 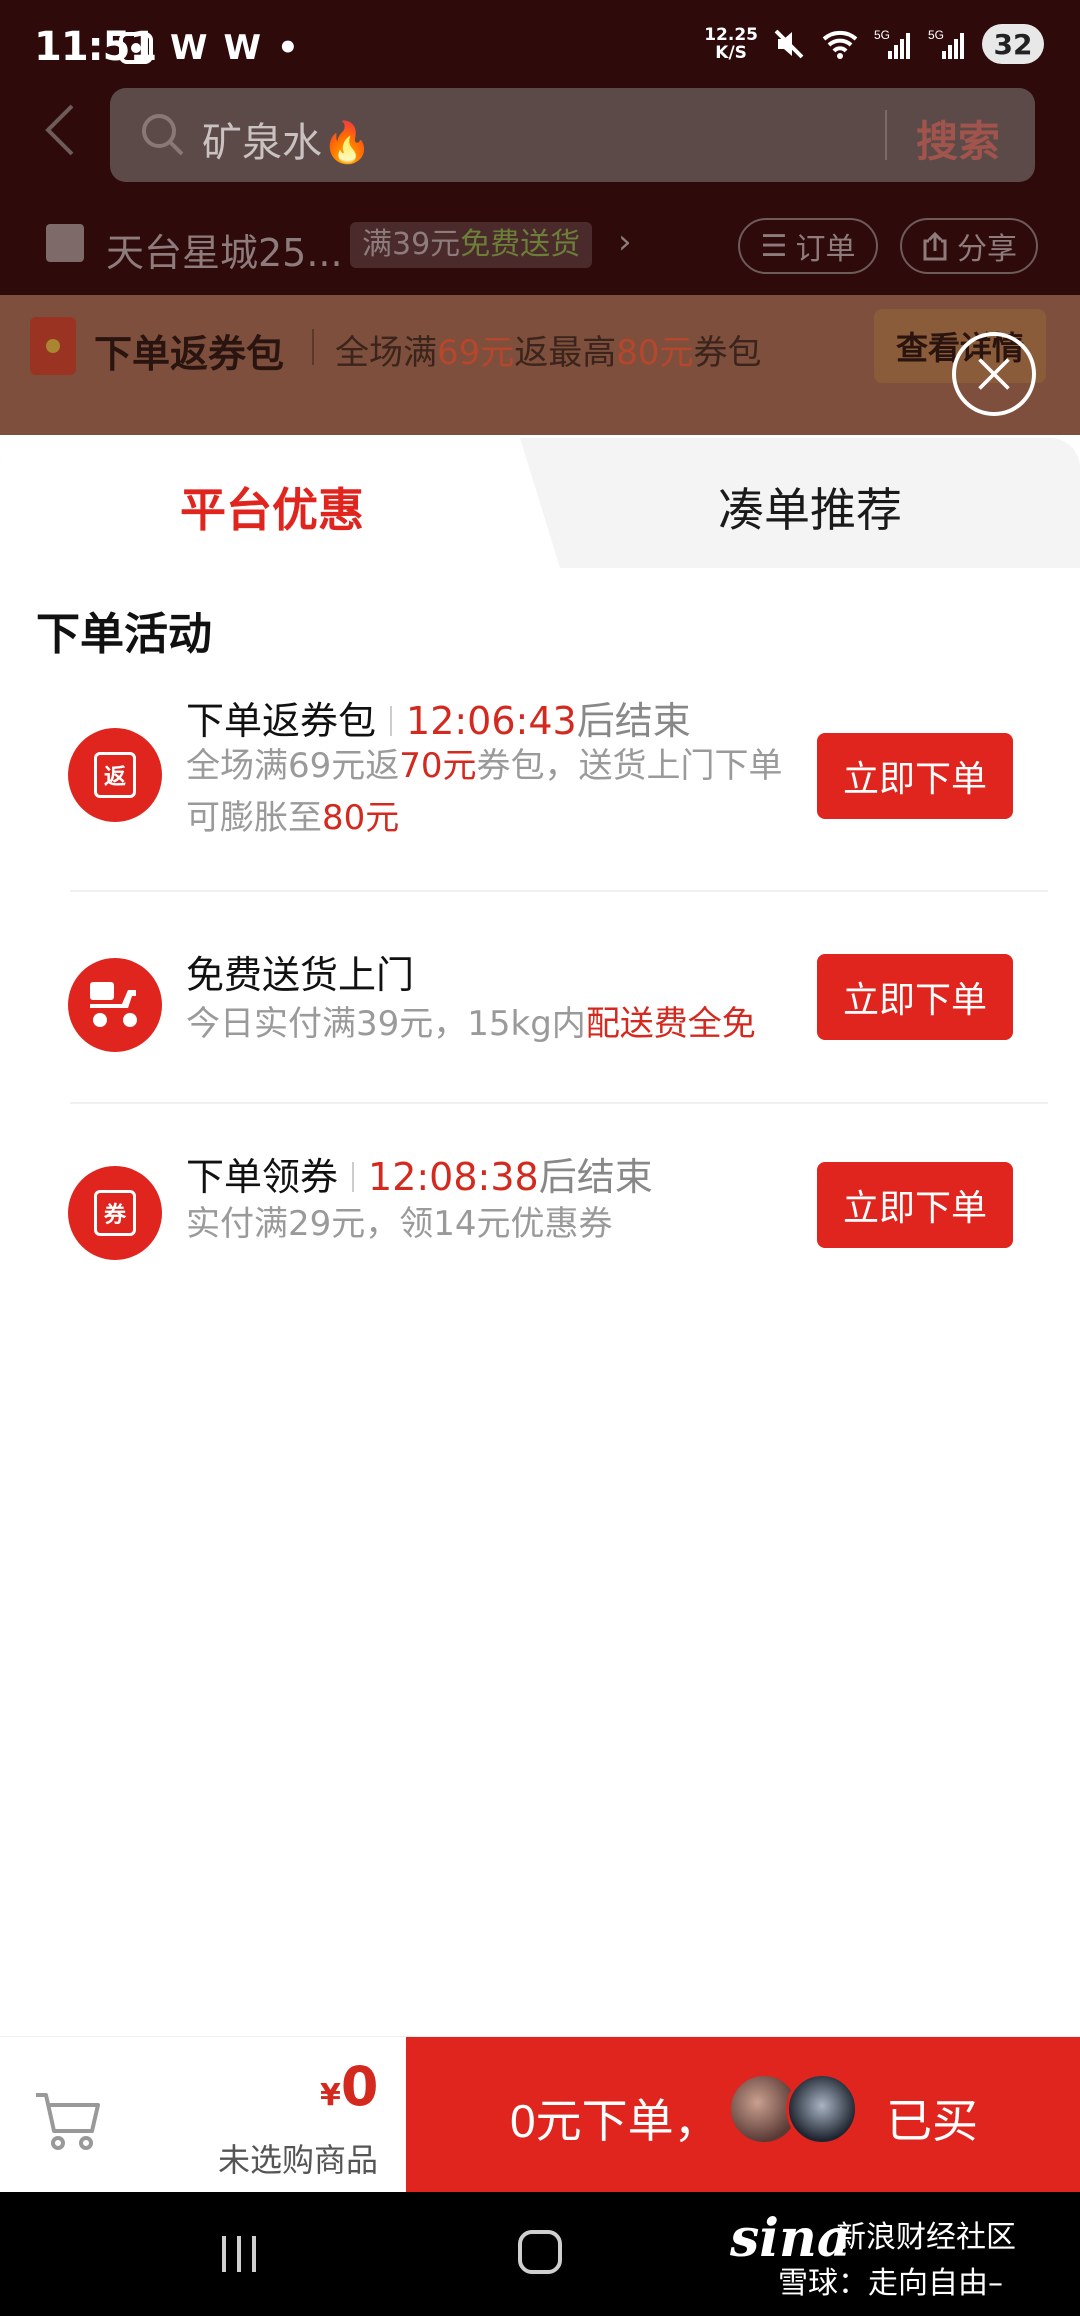 I want to click on cart-total: ¥0, so click(x=349, y=2086).